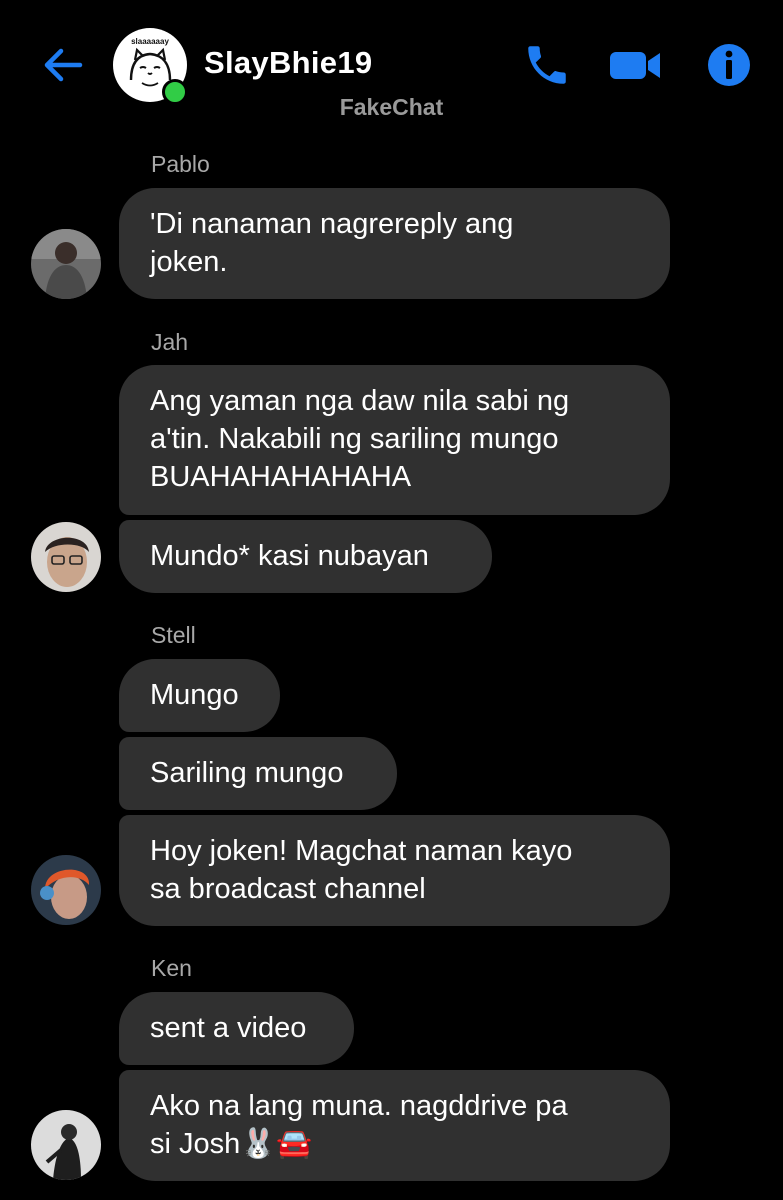 The image size is (783, 1200). I want to click on video-camera-icon, so click(635, 65).